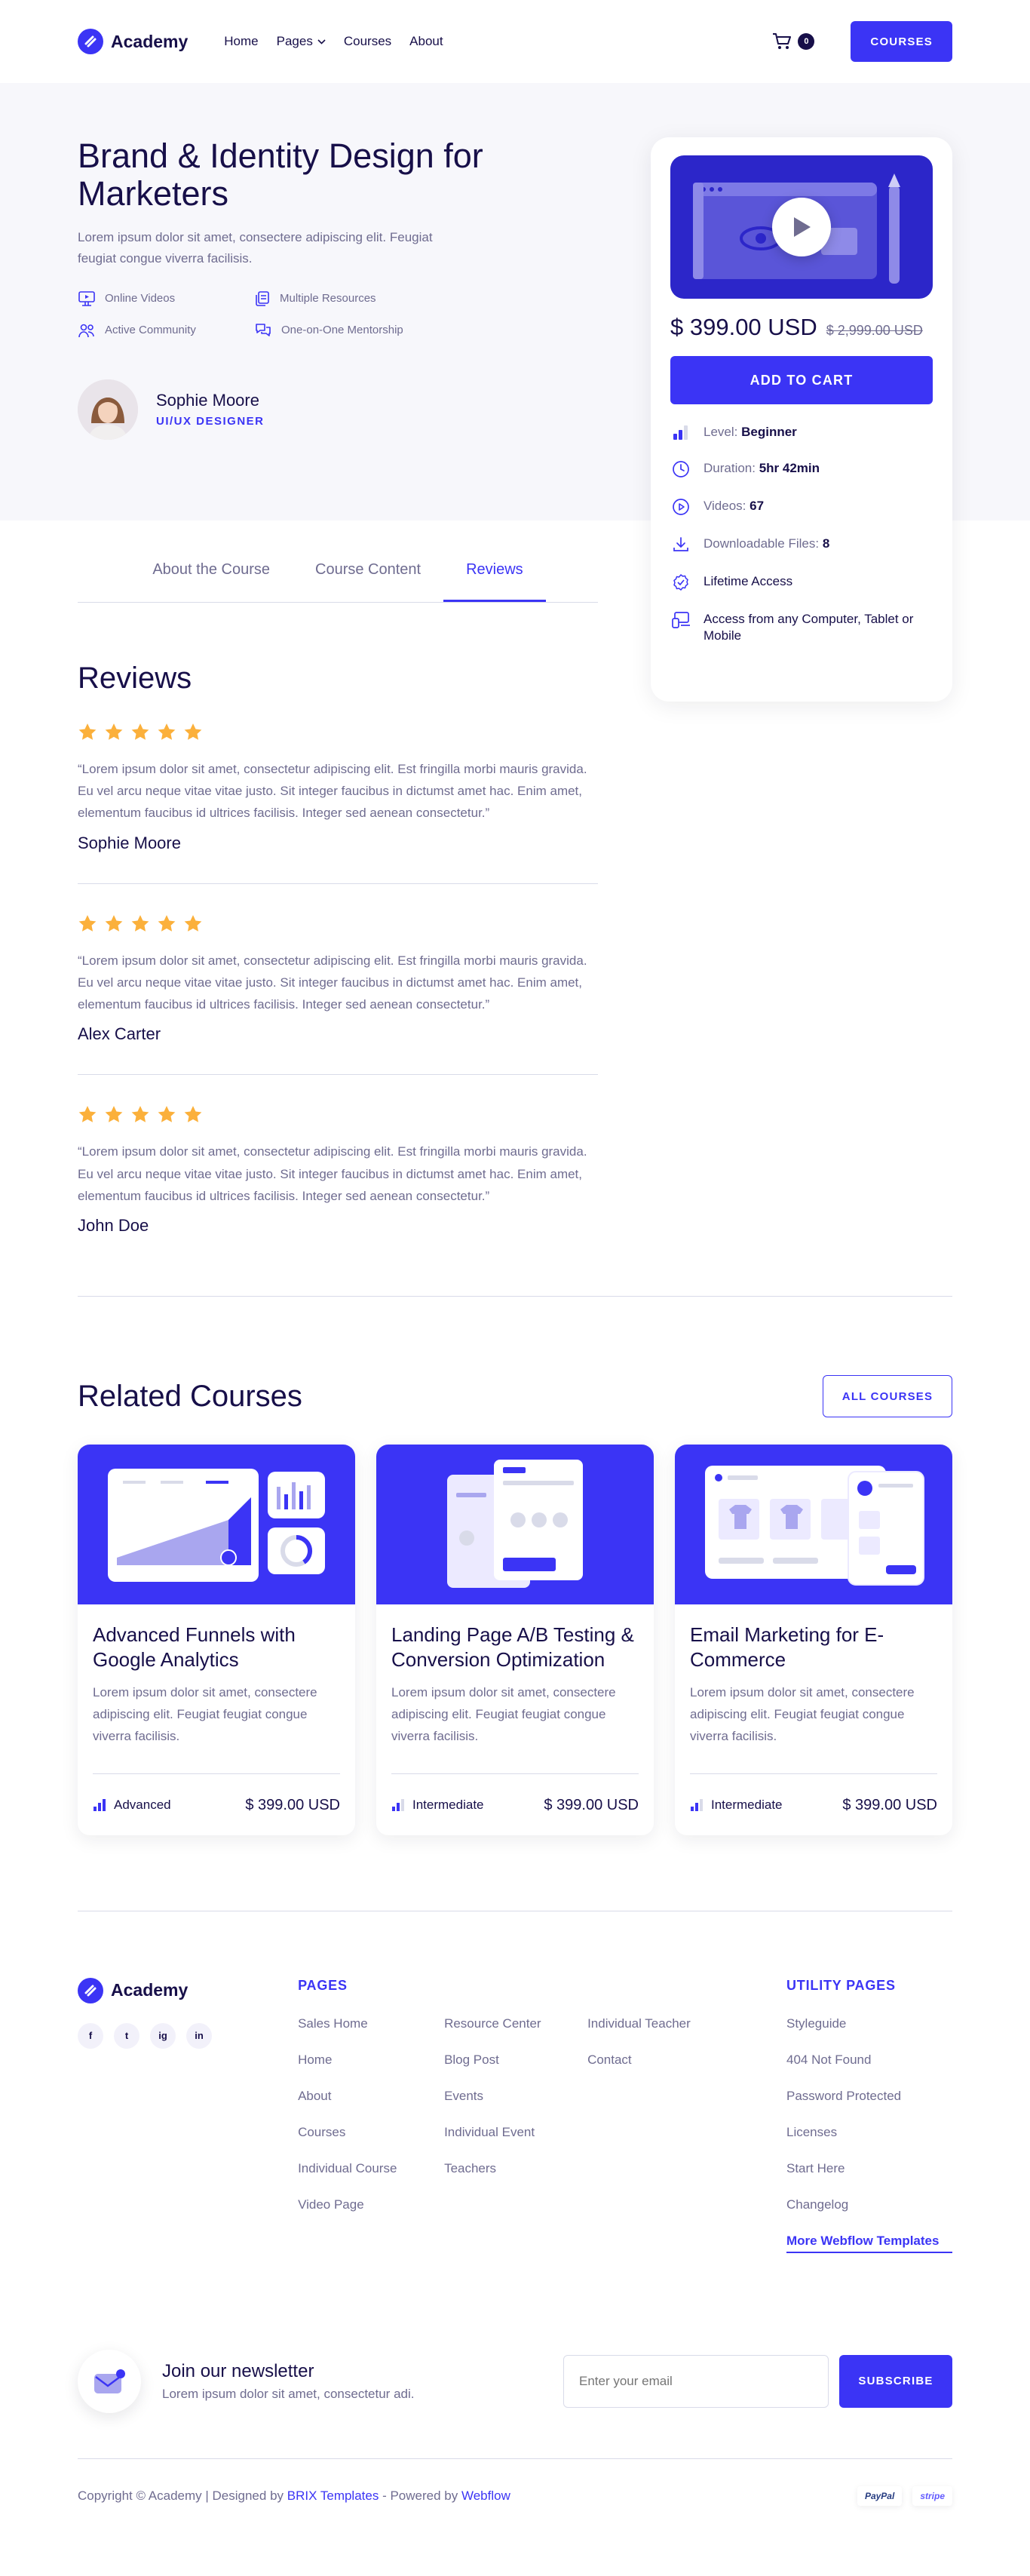 The width and height of the screenshot is (1030, 2576). I want to click on footer-link: Licenses, so click(869, 2132).